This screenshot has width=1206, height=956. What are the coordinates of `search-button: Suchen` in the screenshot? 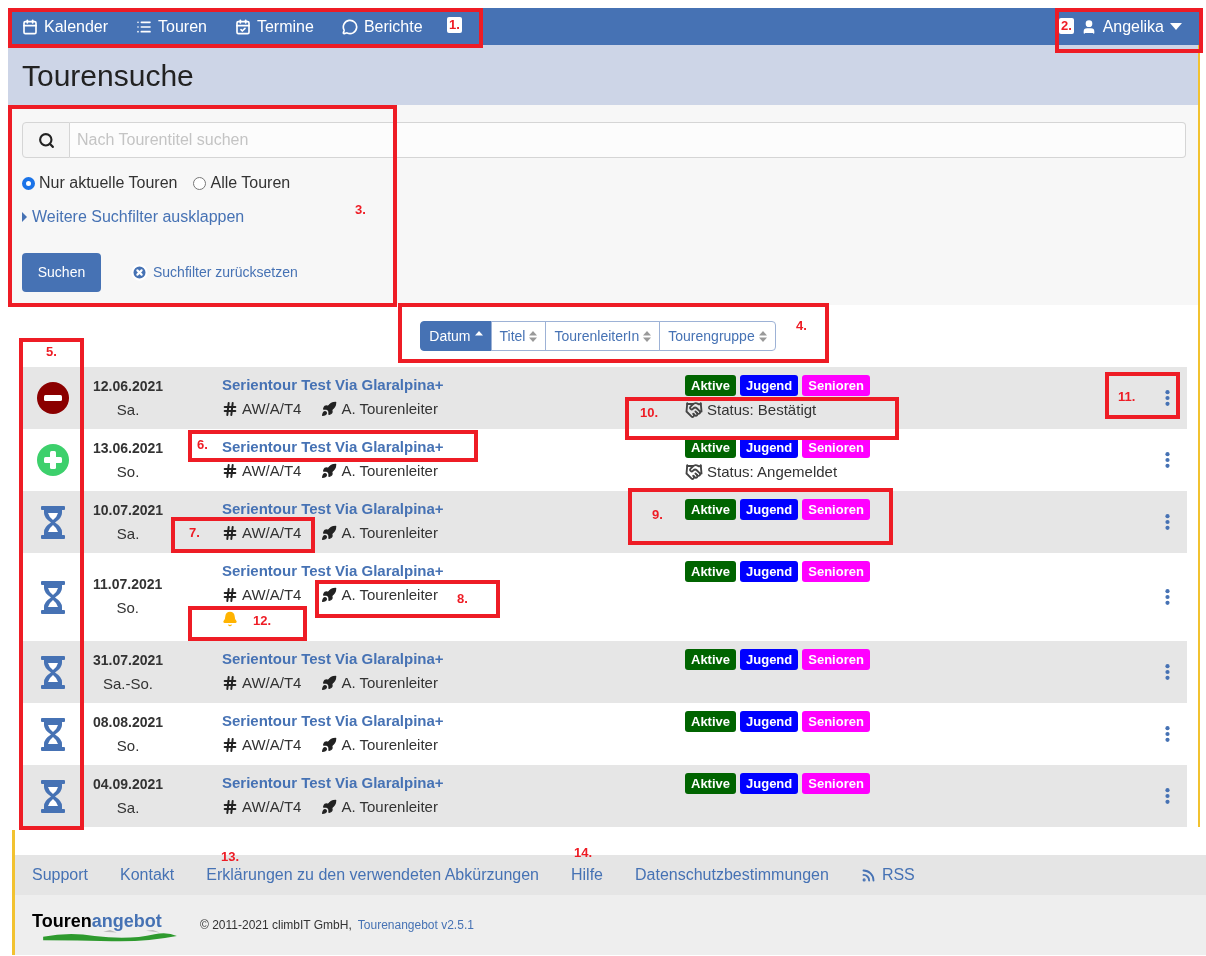 It's located at (61, 272).